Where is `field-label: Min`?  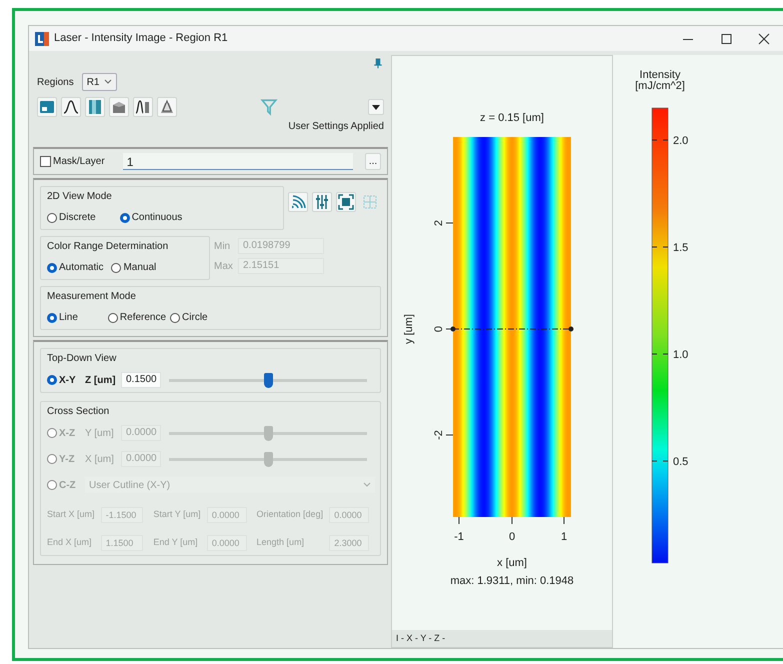
field-label: Min is located at coordinates (223, 247).